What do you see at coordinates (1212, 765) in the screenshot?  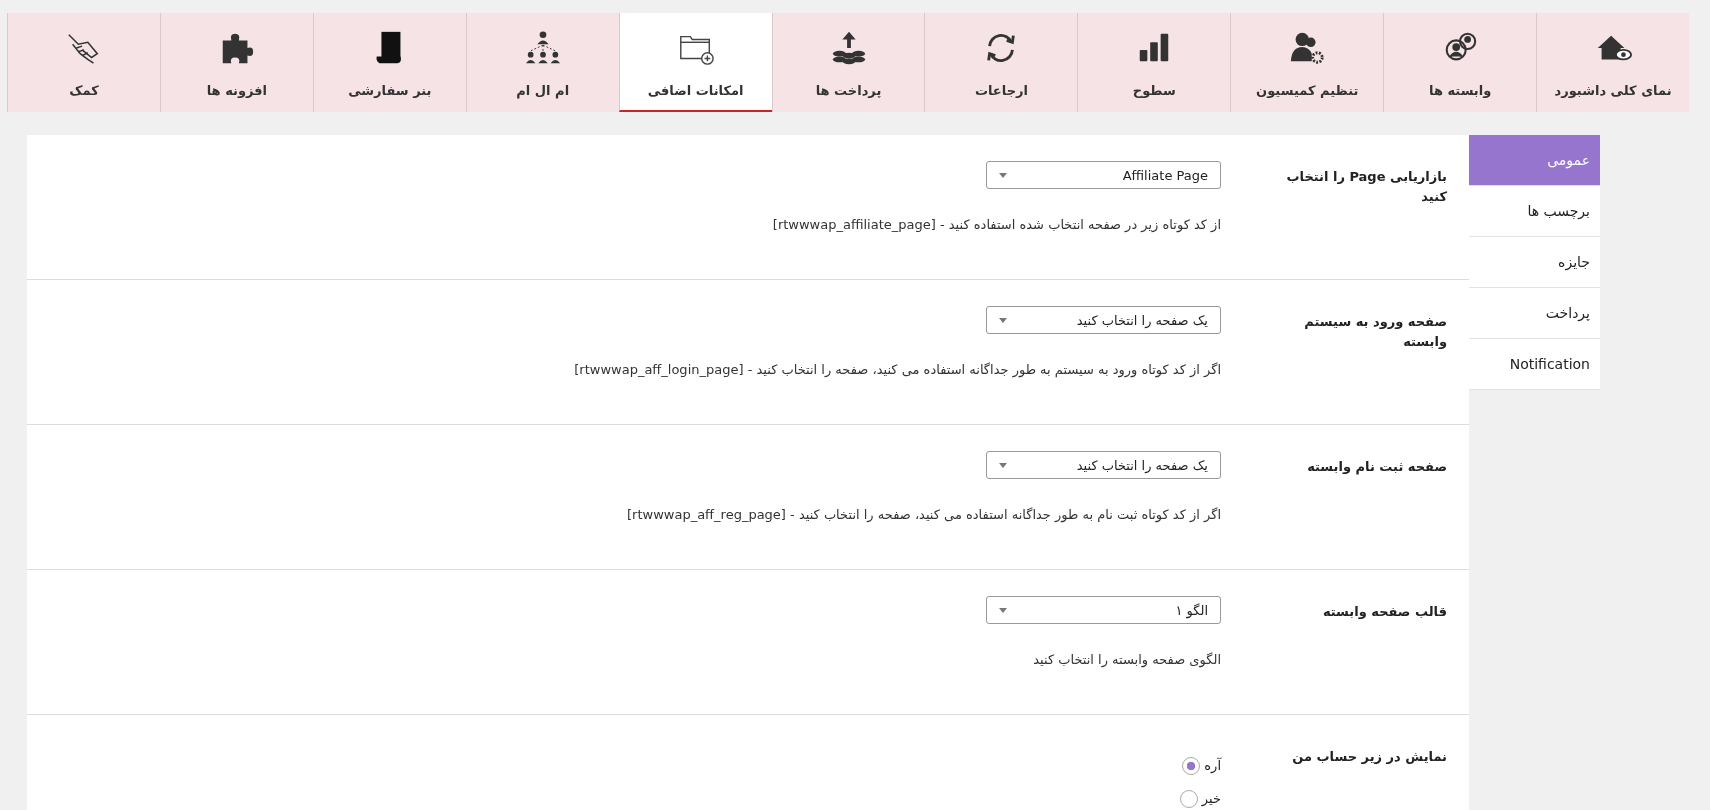 I see `radio-label: آره` at bounding box center [1212, 765].